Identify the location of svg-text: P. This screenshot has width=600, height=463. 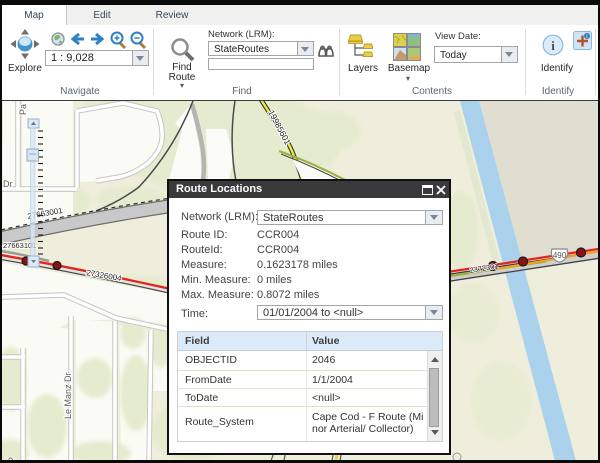
(12, 458).